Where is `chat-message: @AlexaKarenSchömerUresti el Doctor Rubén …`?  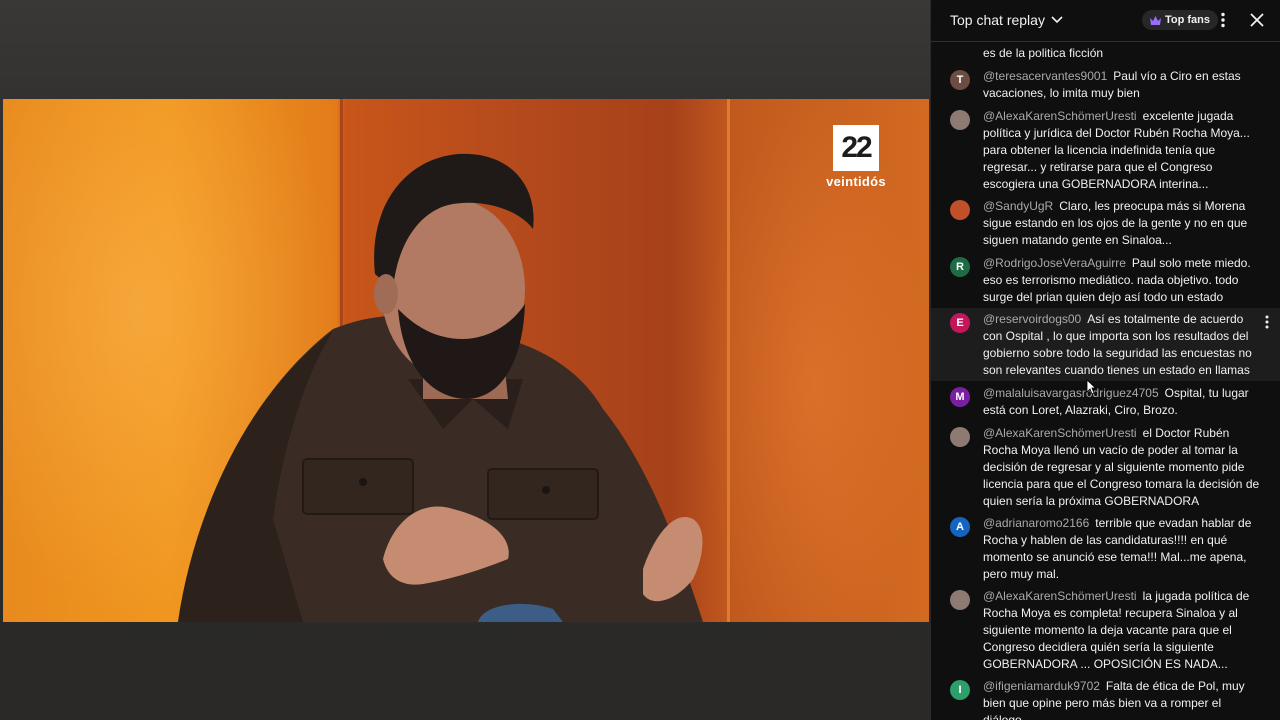 chat-message: @AlexaKarenSchömerUresti el Doctor Rubén … is located at coordinates (1105, 468).